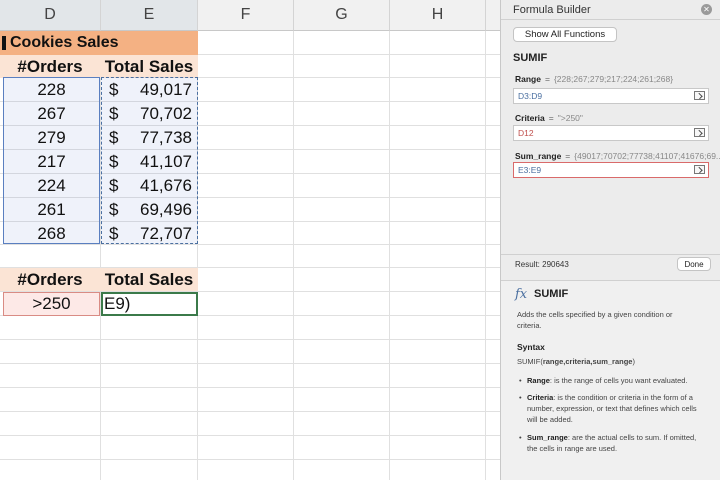 This screenshot has width=720, height=480. Describe the element at coordinates (50, 66) in the screenshot. I see `orders-header-cell: #Orders` at that location.